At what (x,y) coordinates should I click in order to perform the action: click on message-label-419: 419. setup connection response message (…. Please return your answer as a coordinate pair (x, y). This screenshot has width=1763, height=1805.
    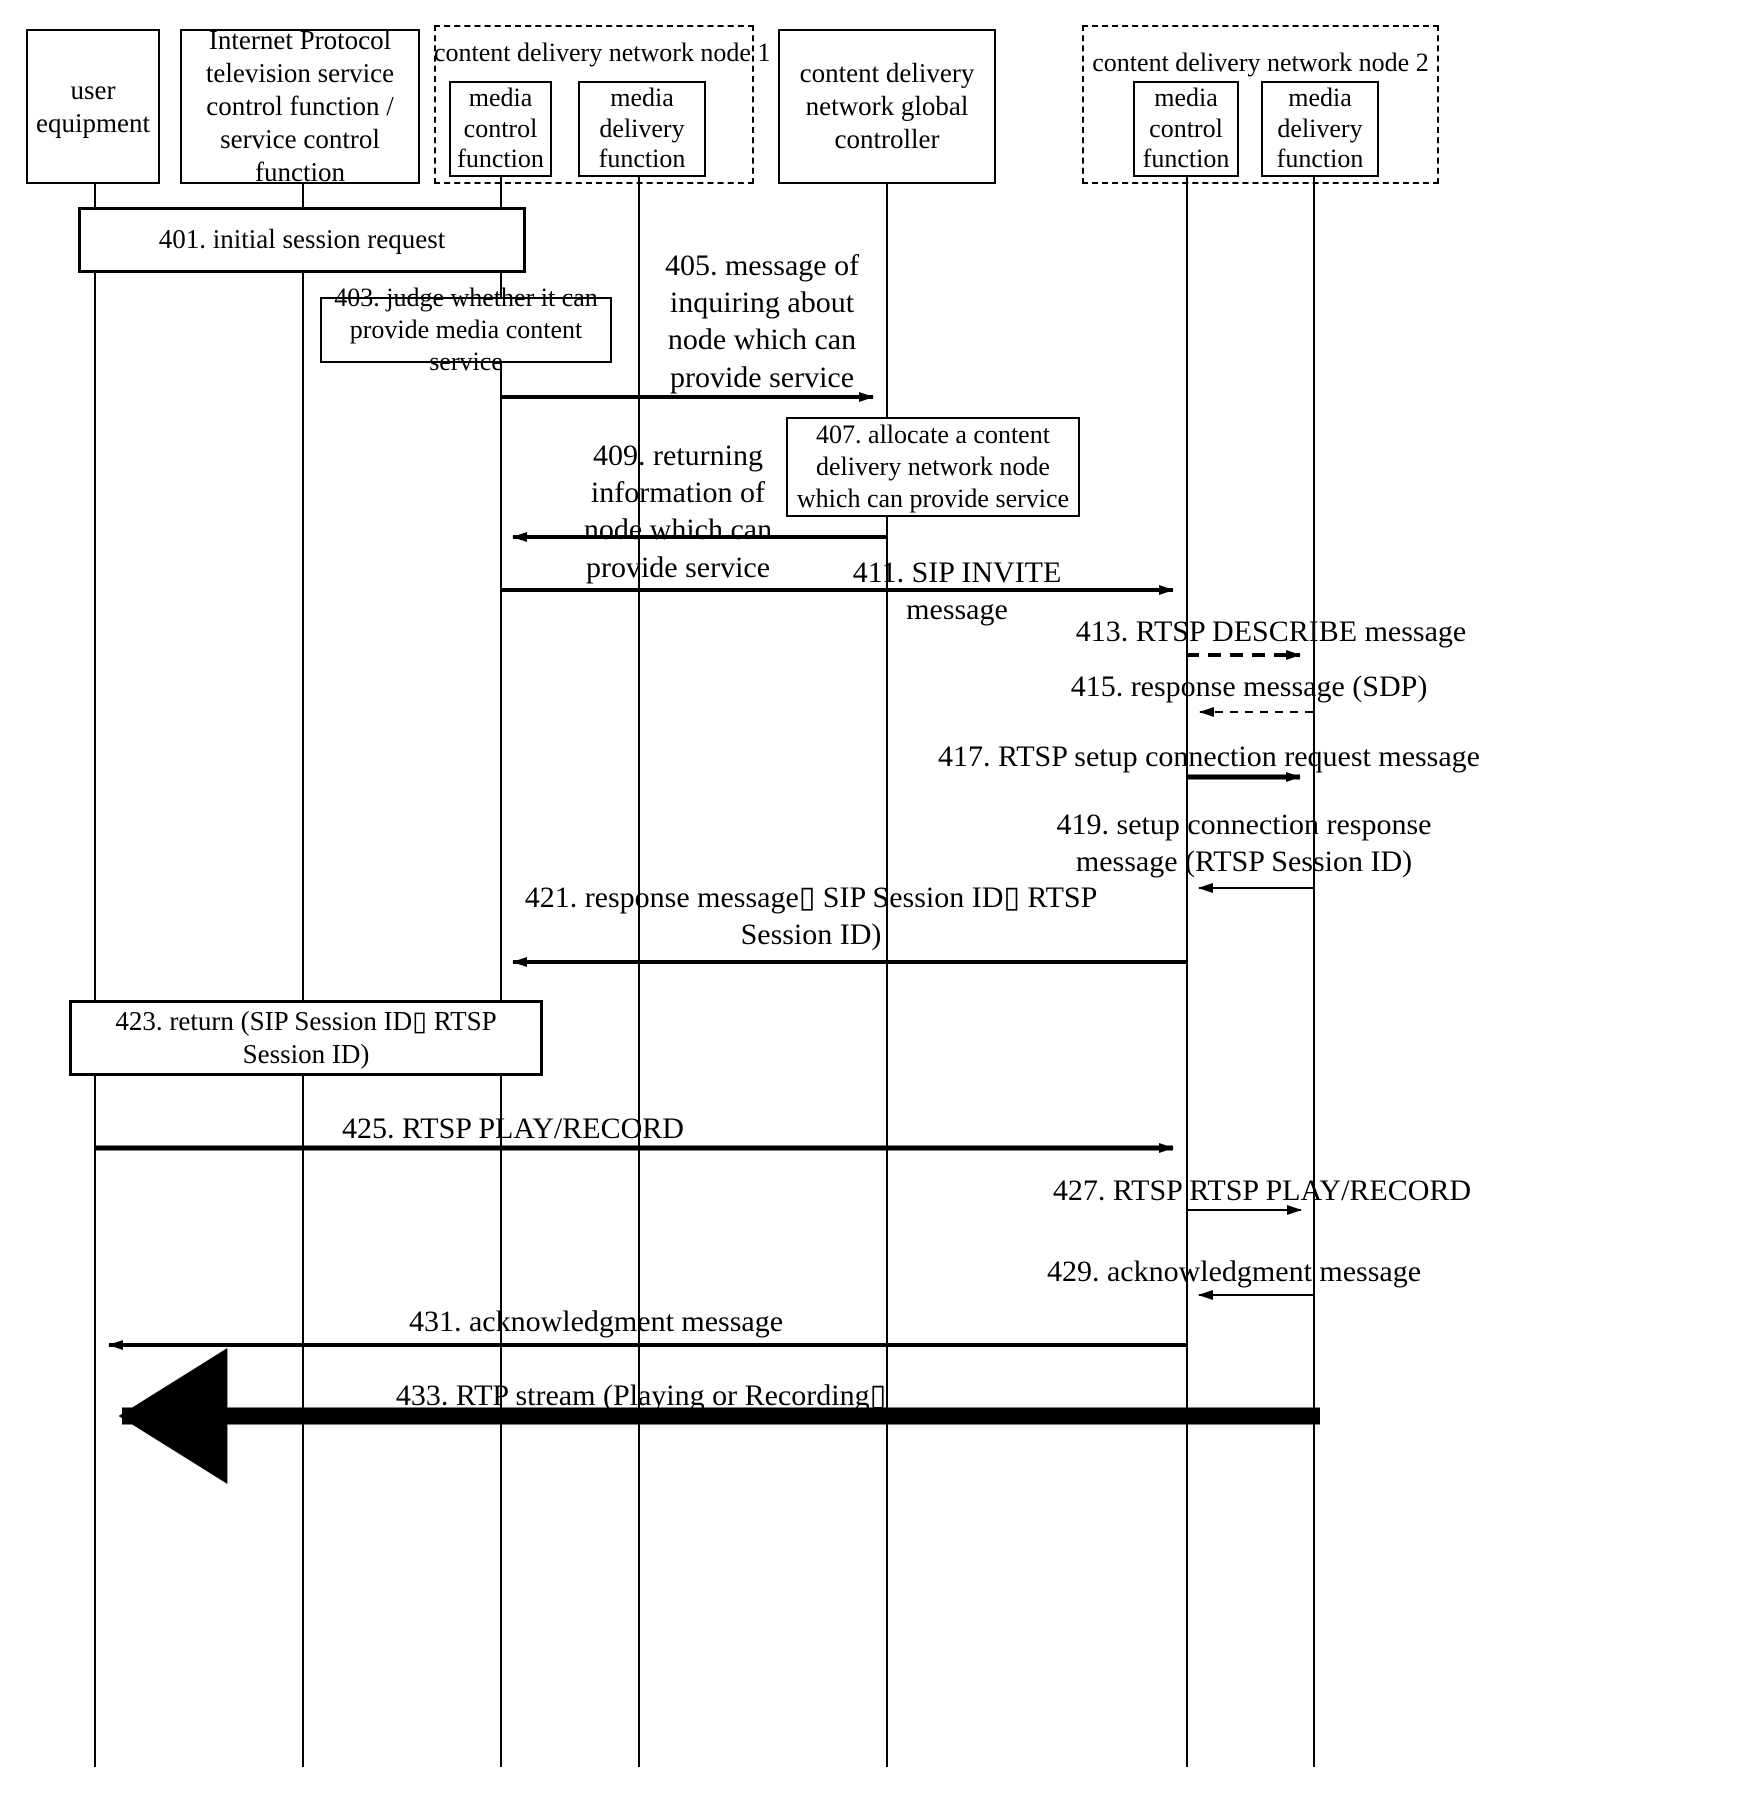
    Looking at the image, I should click on (1244, 843).